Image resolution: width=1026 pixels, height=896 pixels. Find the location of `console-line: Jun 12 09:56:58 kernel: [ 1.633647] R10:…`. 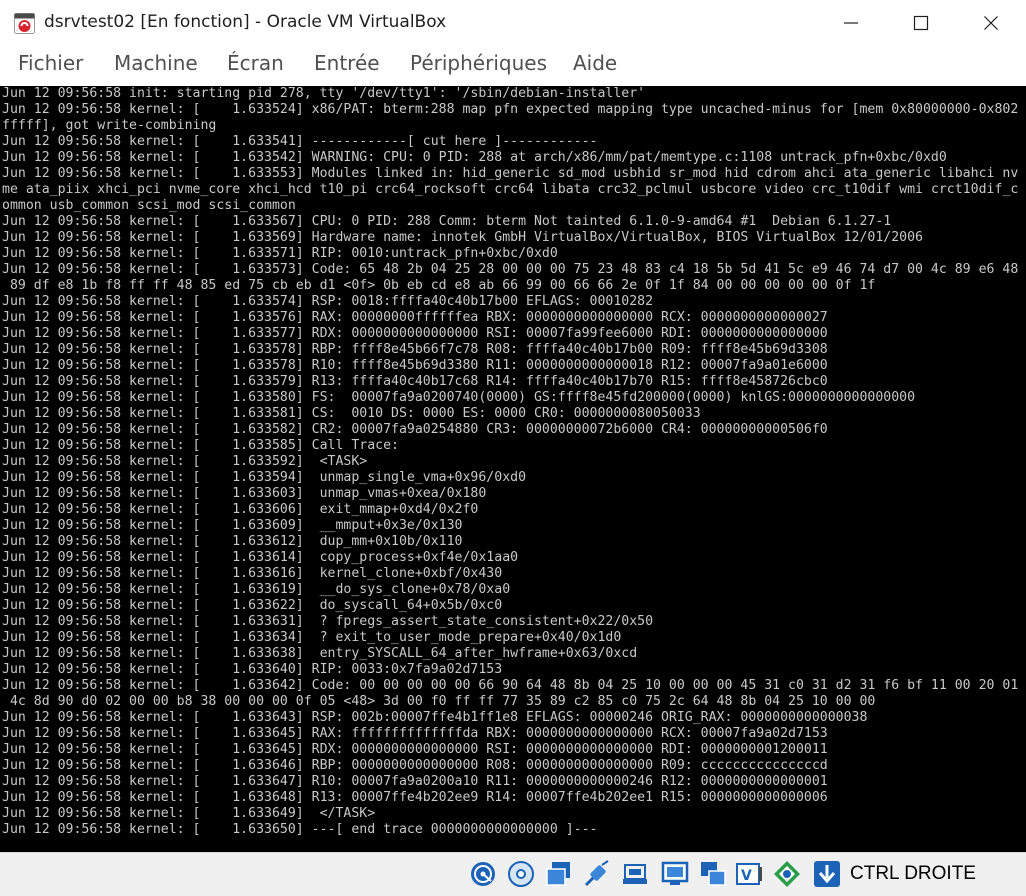

console-line: Jun 12 09:56:58 kernel: [ 1.633647] R10:… is located at coordinates (415, 781).